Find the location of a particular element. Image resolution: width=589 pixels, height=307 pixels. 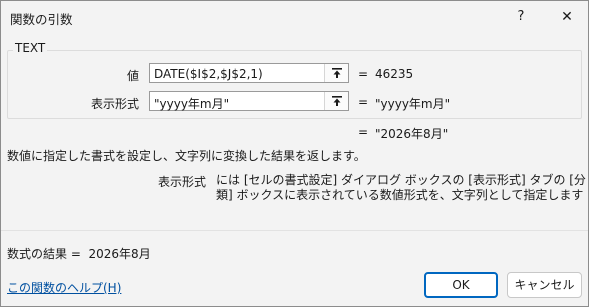

function-name-legend: TEXT is located at coordinates (30, 48).